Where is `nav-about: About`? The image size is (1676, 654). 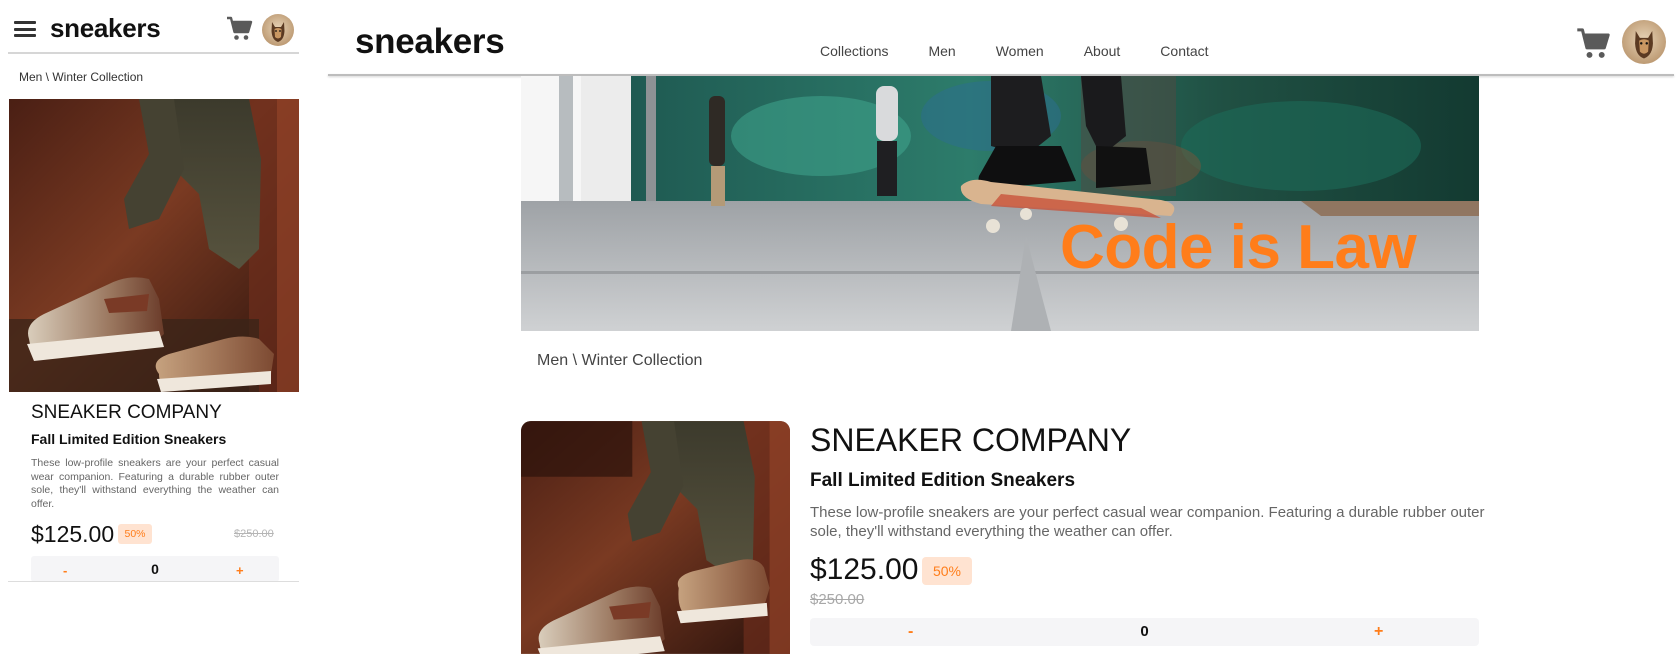 nav-about: About is located at coordinates (1102, 51).